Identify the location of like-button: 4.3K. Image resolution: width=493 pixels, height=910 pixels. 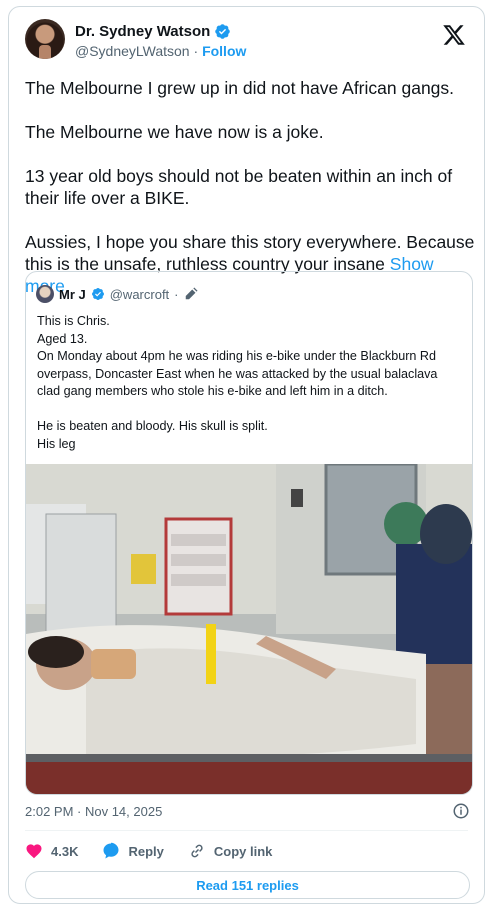
(51, 851).